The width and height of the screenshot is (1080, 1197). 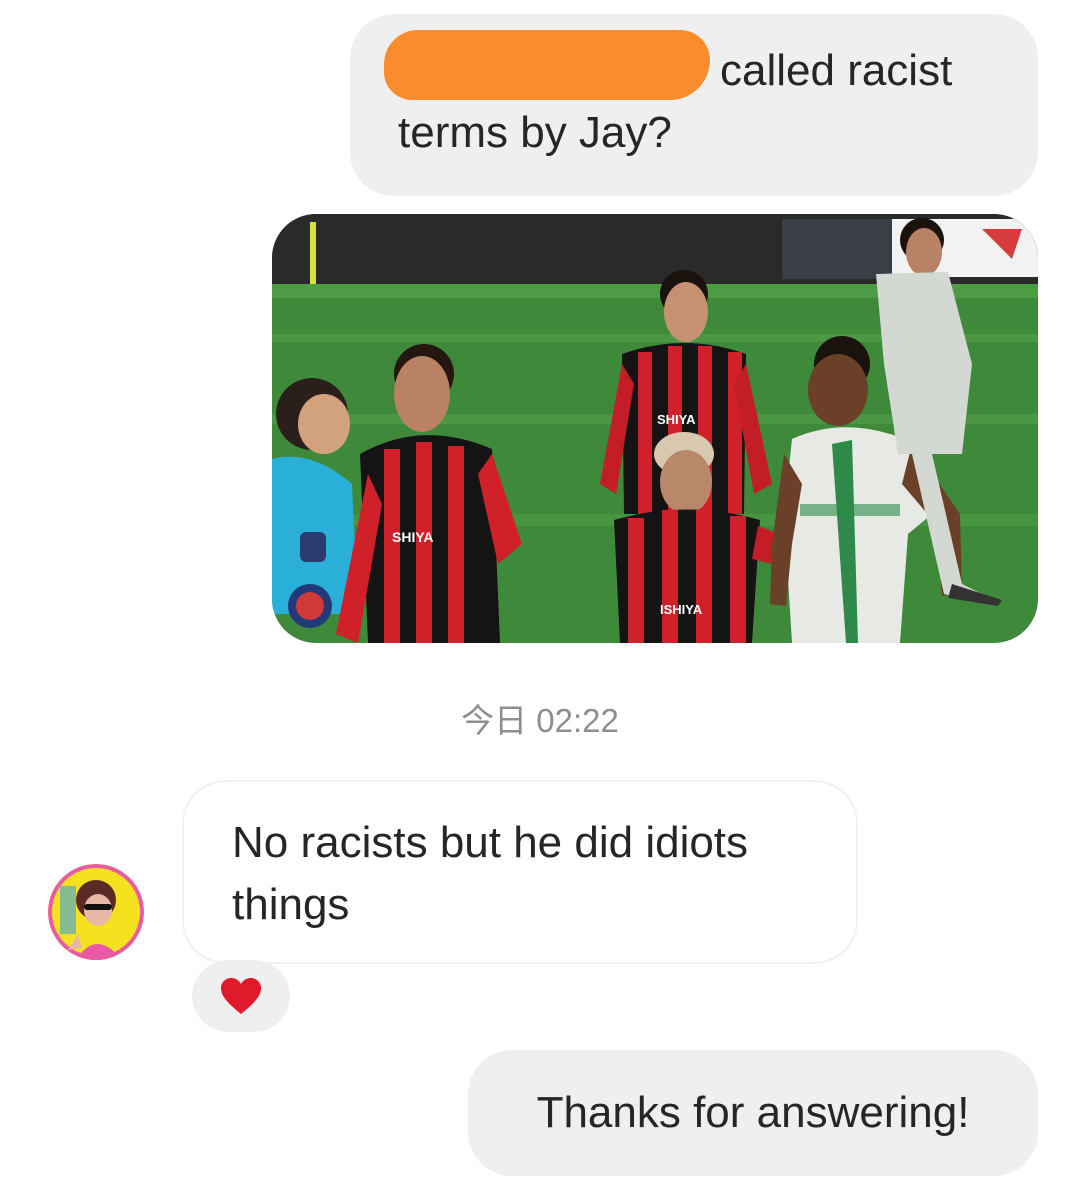 I want to click on message-text-line: things, so click(x=291, y=904).